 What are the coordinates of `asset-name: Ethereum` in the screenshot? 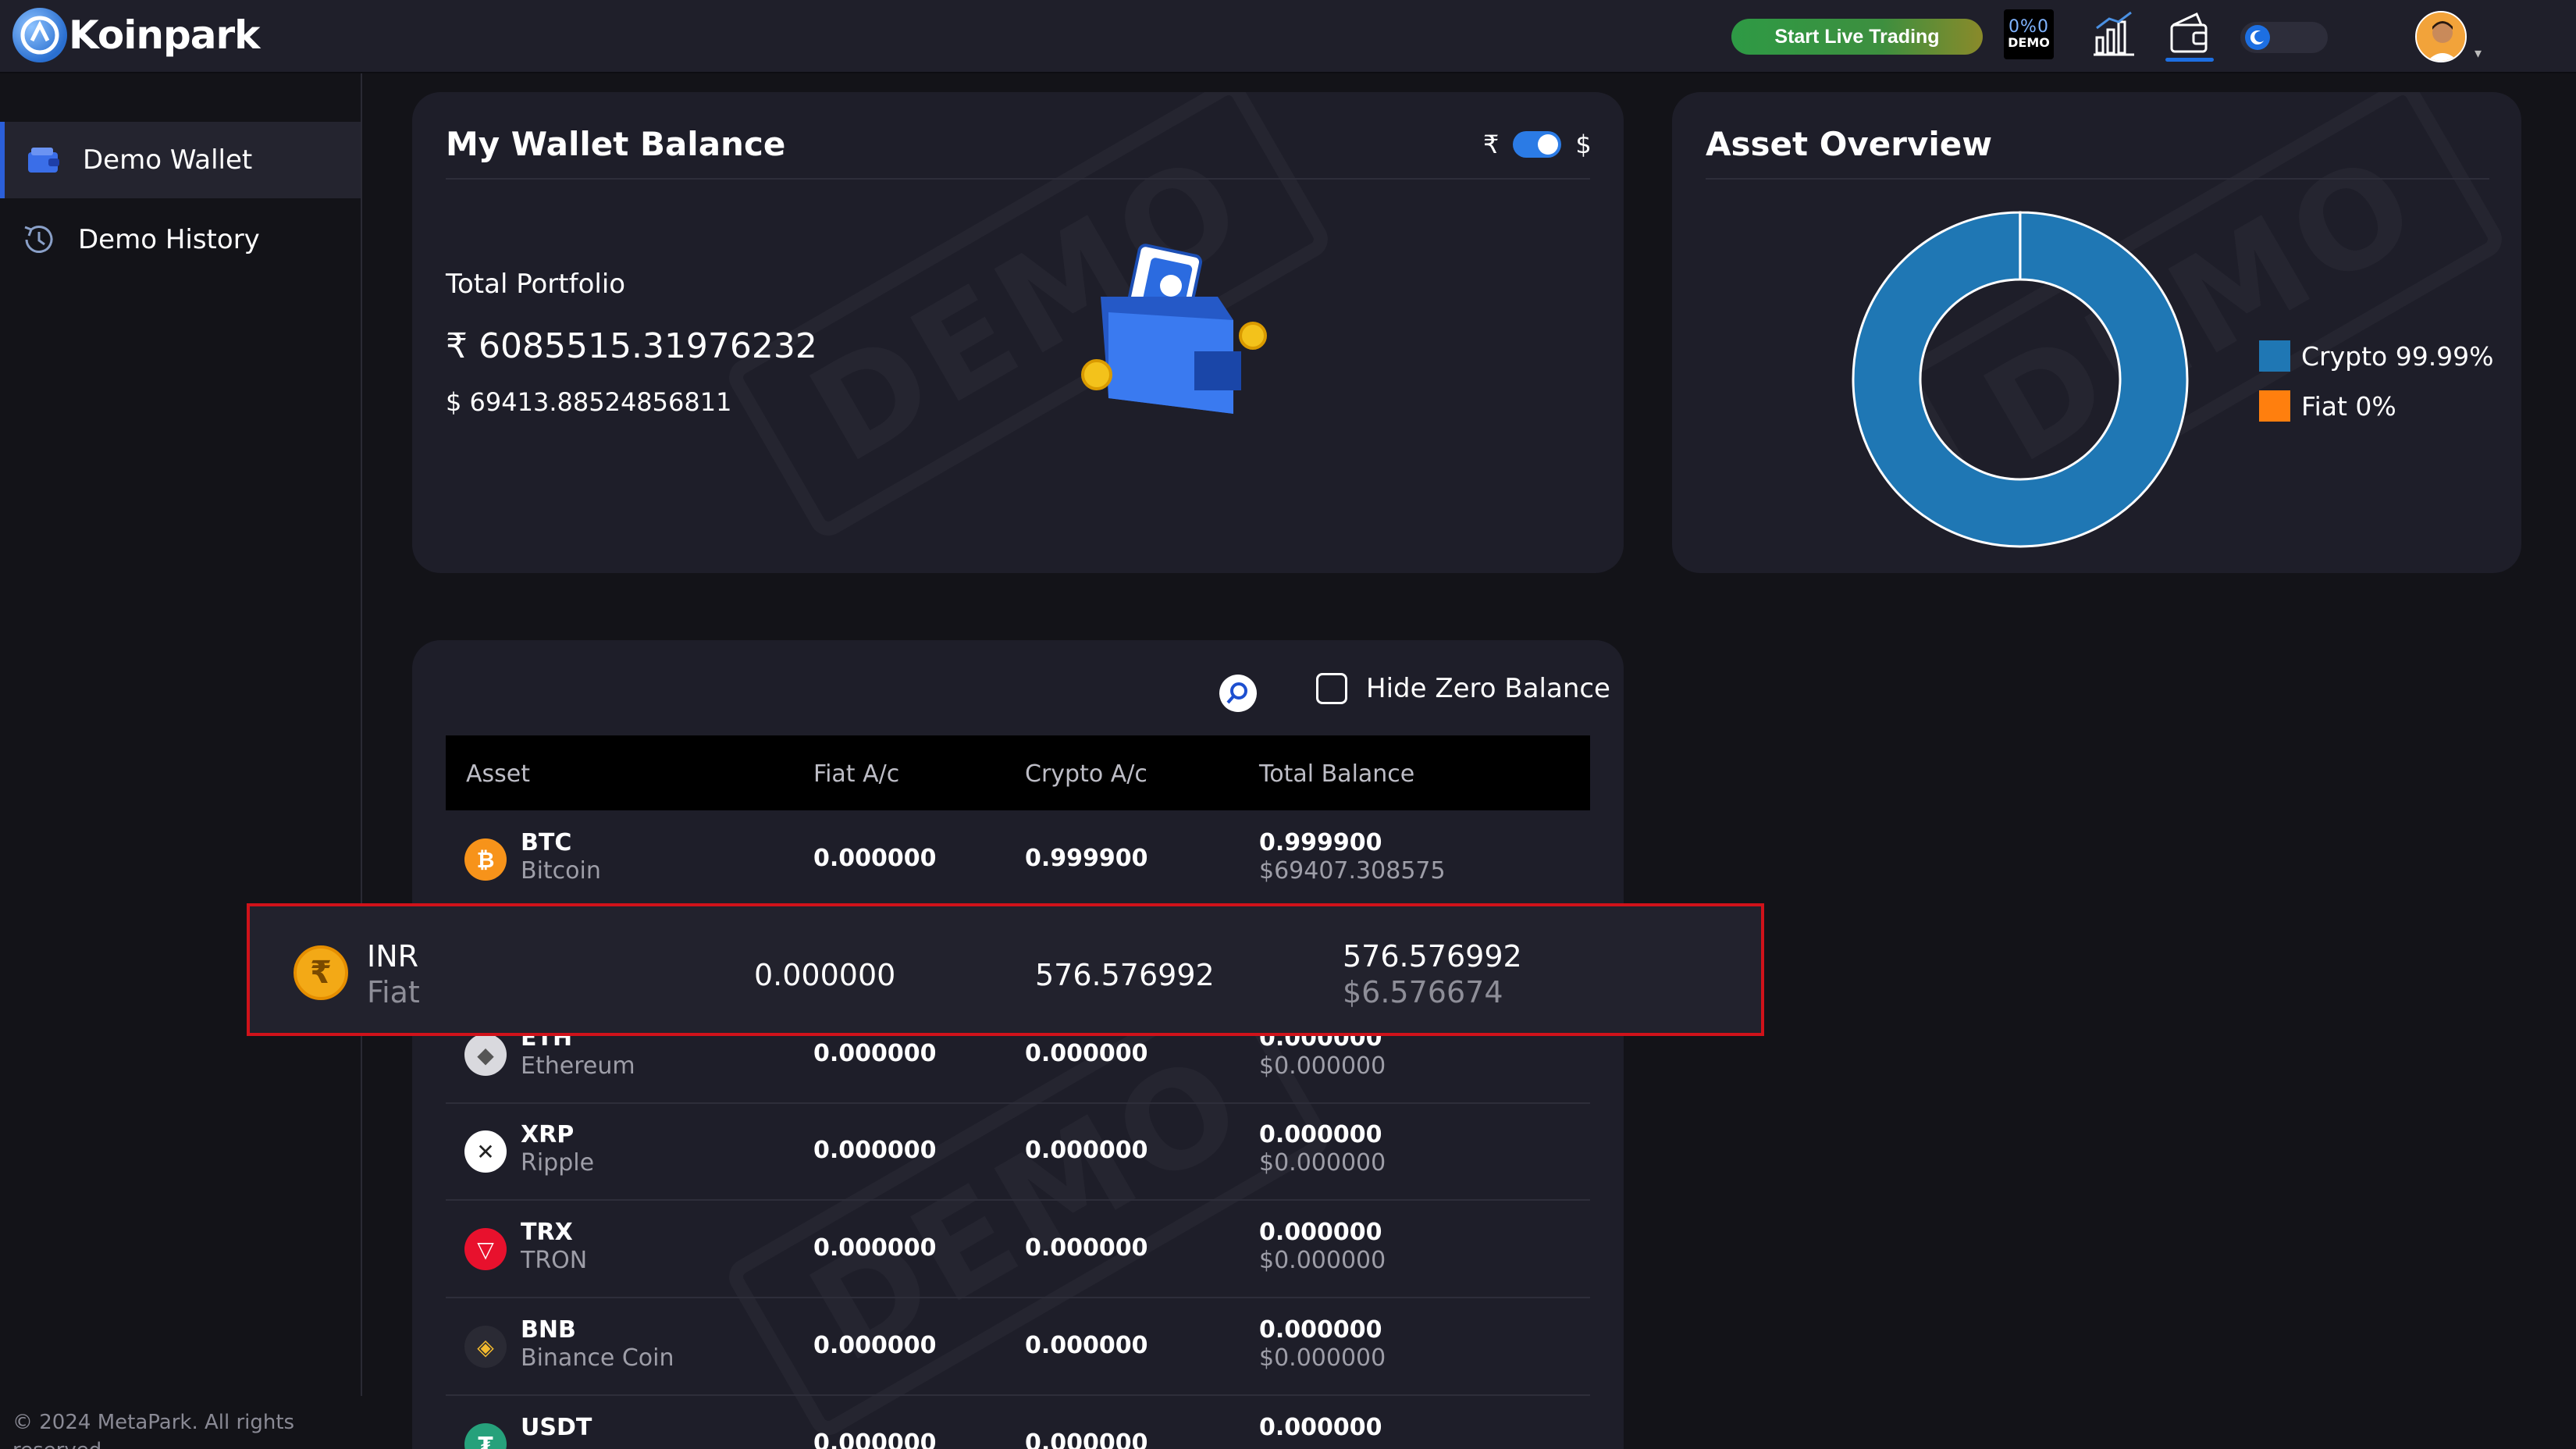 It's located at (578, 1066).